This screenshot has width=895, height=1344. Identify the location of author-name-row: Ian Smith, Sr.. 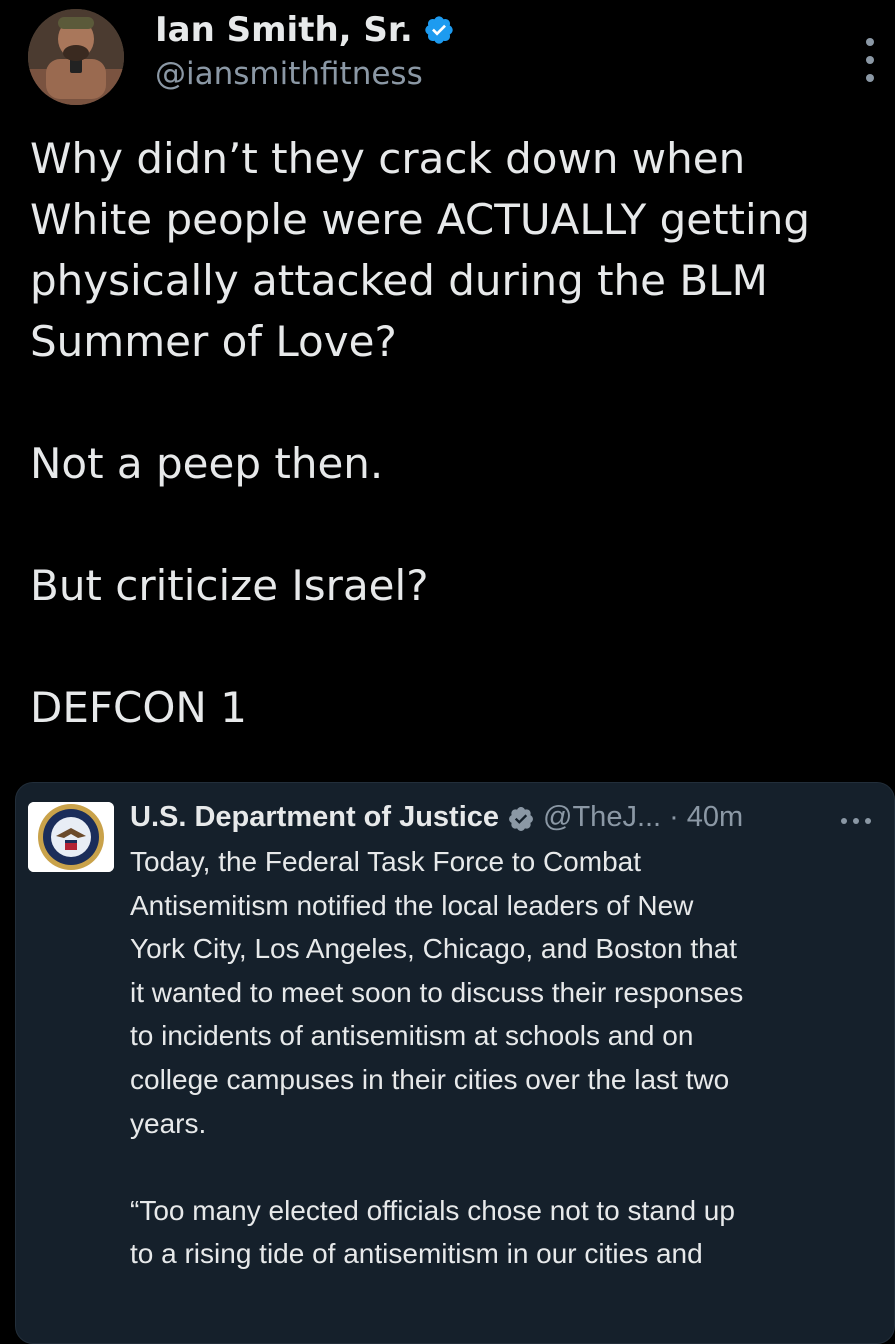
(305, 30).